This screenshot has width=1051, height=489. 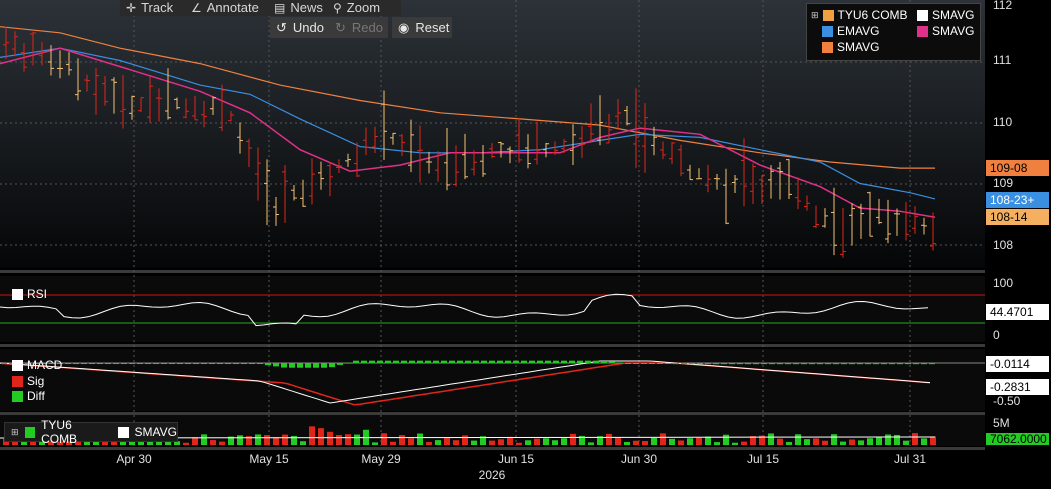 What do you see at coordinates (516, 459) in the screenshot?
I see `x-axis-label: Jun 15` at bounding box center [516, 459].